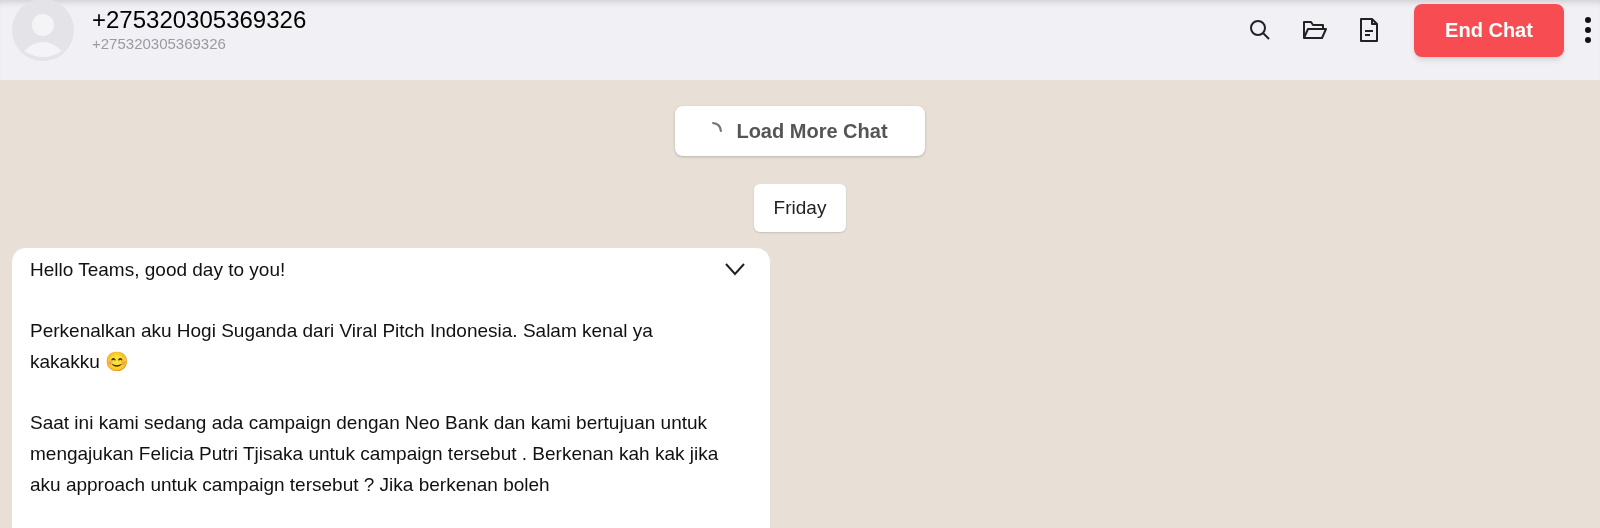 This screenshot has width=1600, height=528. I want to click on contact-name: +275320305369326, so click(199, 20).